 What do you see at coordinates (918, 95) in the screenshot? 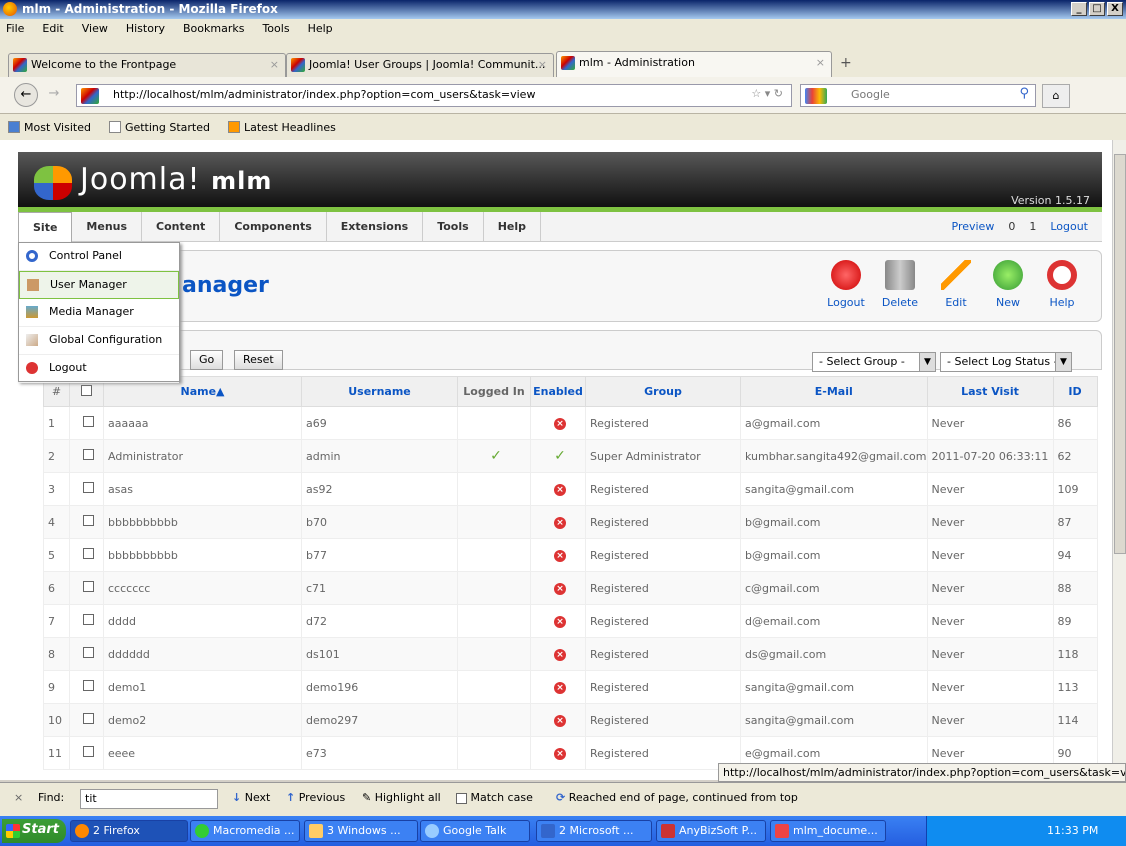
I see `search-input: Google ⚲` at bounding box center [918, 95].